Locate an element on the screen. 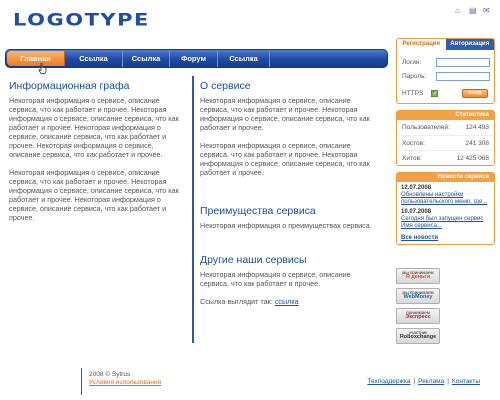 This screenshot has height=400, width=500. nav-item-home: Главная is located at coordinates (36, 58).